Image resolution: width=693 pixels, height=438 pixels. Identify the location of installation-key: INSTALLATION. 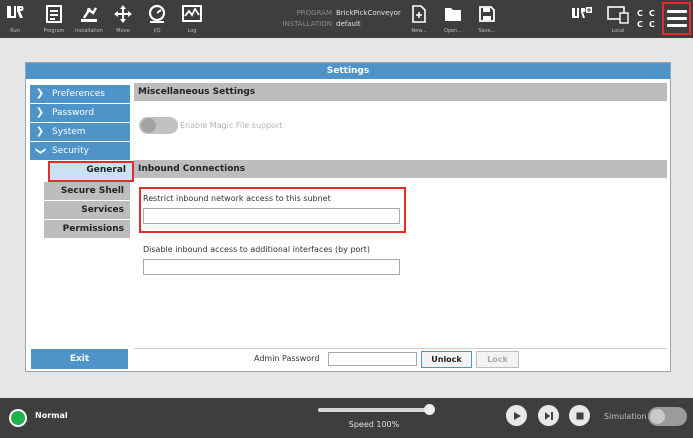
(307, 24).